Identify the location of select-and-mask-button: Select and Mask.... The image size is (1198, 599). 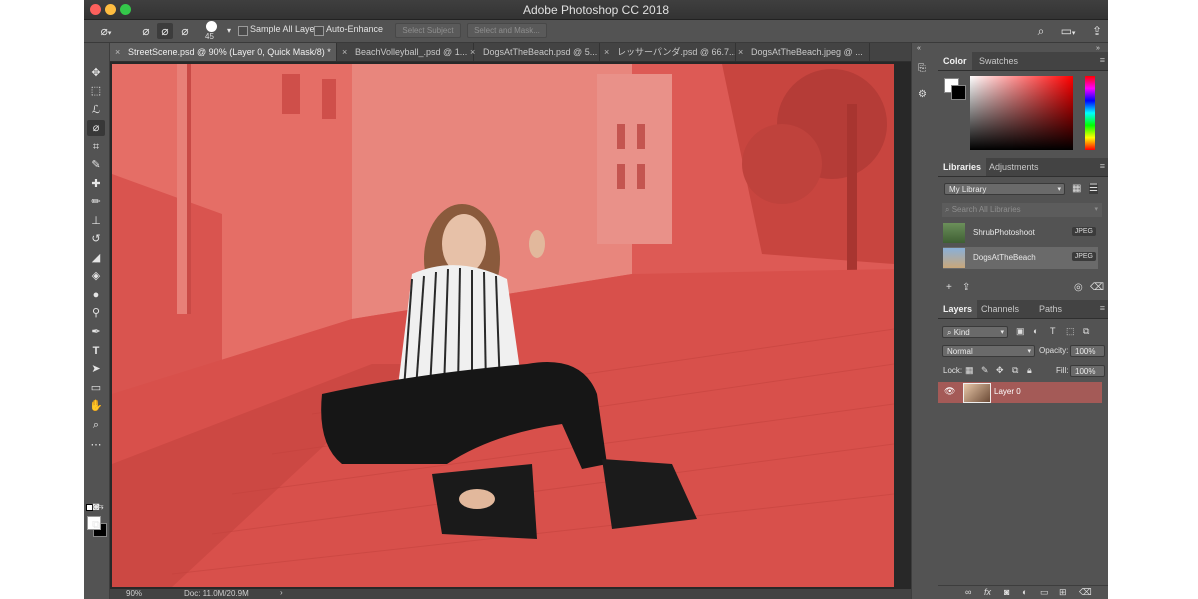
(507, 30).